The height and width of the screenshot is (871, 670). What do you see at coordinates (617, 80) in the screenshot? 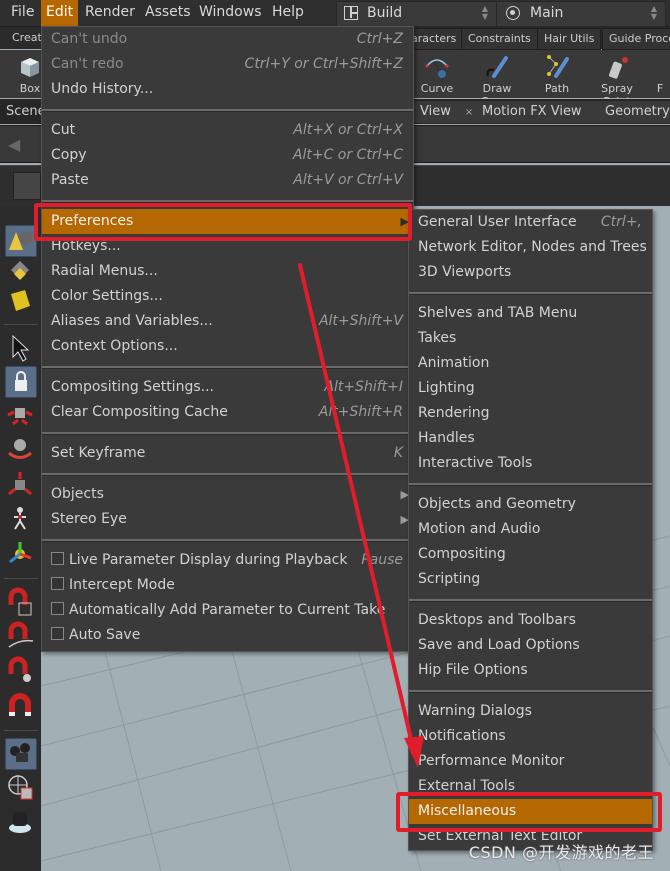
I see `tool-spray-paint: Spray Paint` at bounding box center [617, 80].